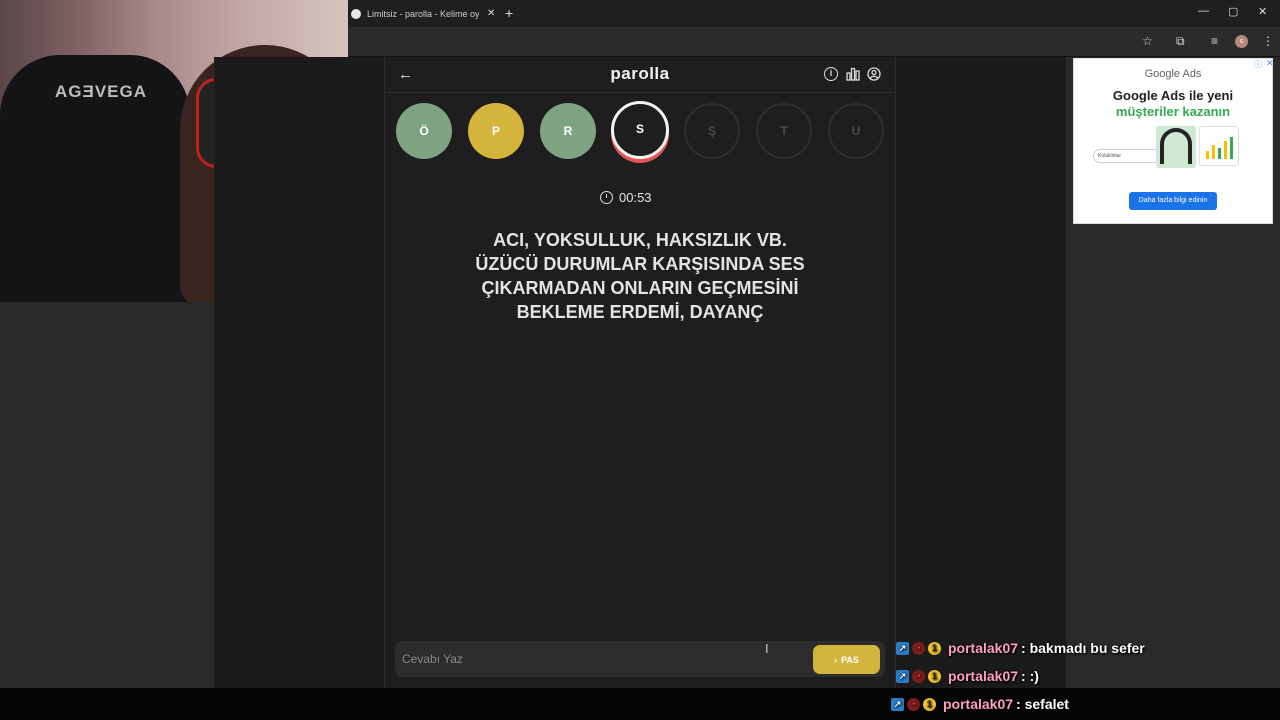 This screenshot has height=720, width=1280. Describe the element at coordinates (836, 659) in the screenshot. I see `chevron-right-icon: ›` at that location.